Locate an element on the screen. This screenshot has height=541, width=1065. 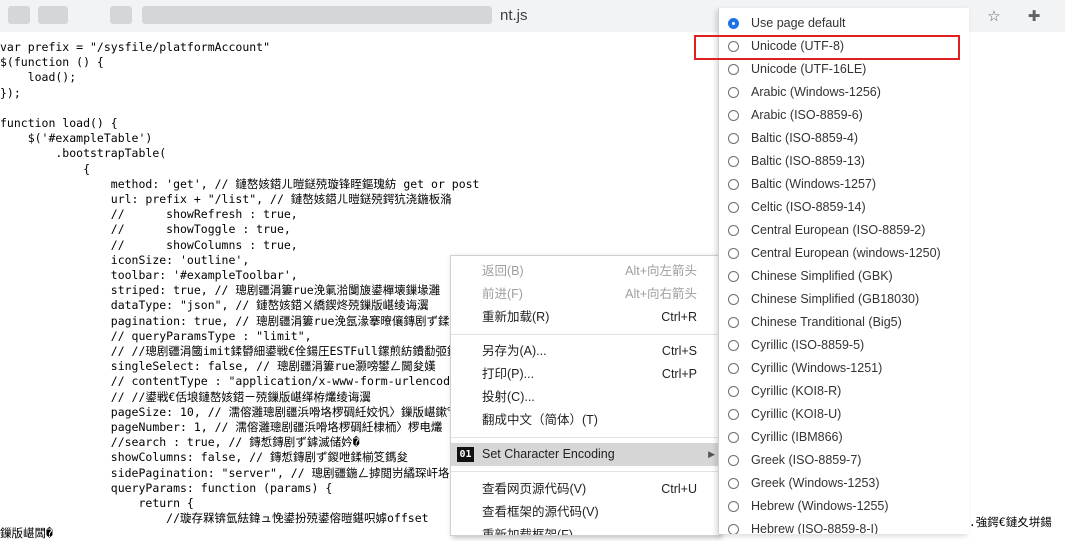
encoding-option: Unicode (UTF-16LE) is located at coordinates (844, 70).